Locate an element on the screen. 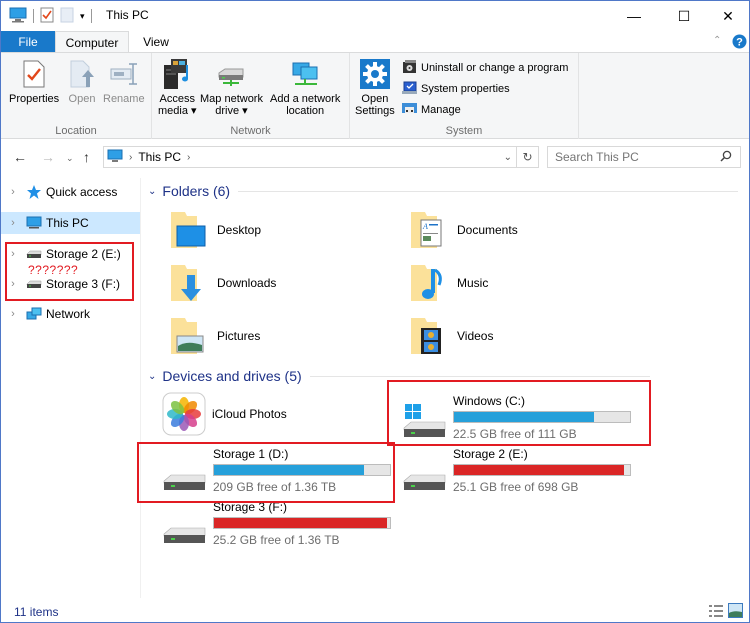 Image resolution: width=750 pixels, height=623 pixels. manage-icon is located at coordinates (409, 110).